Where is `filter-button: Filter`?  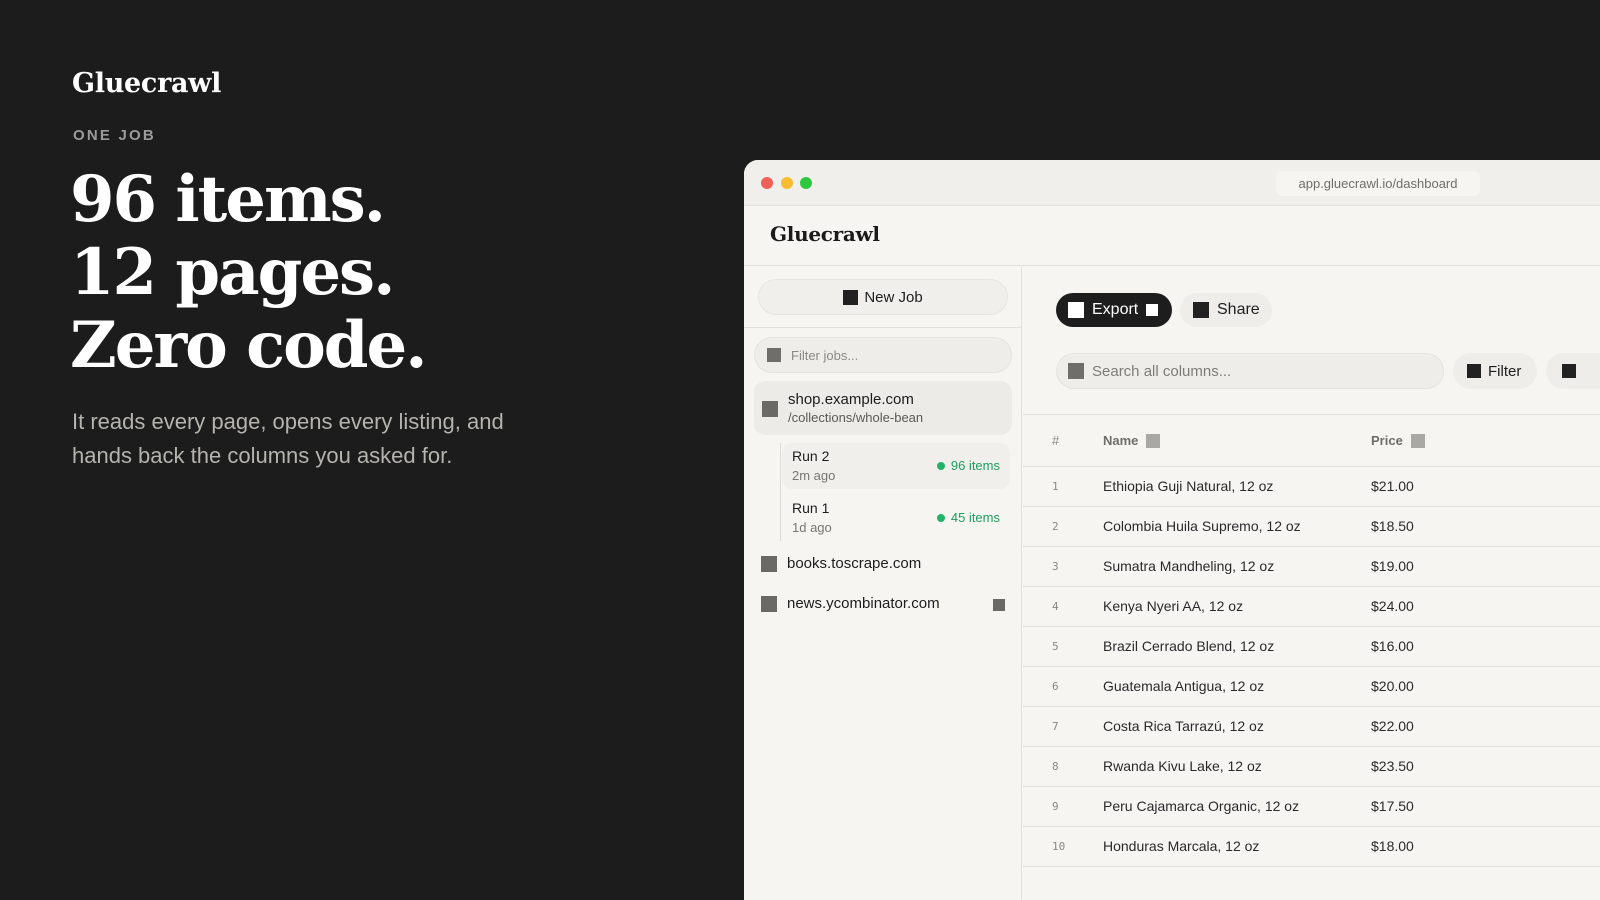 filter-button: Filter is located at coordinates (1495, 371).